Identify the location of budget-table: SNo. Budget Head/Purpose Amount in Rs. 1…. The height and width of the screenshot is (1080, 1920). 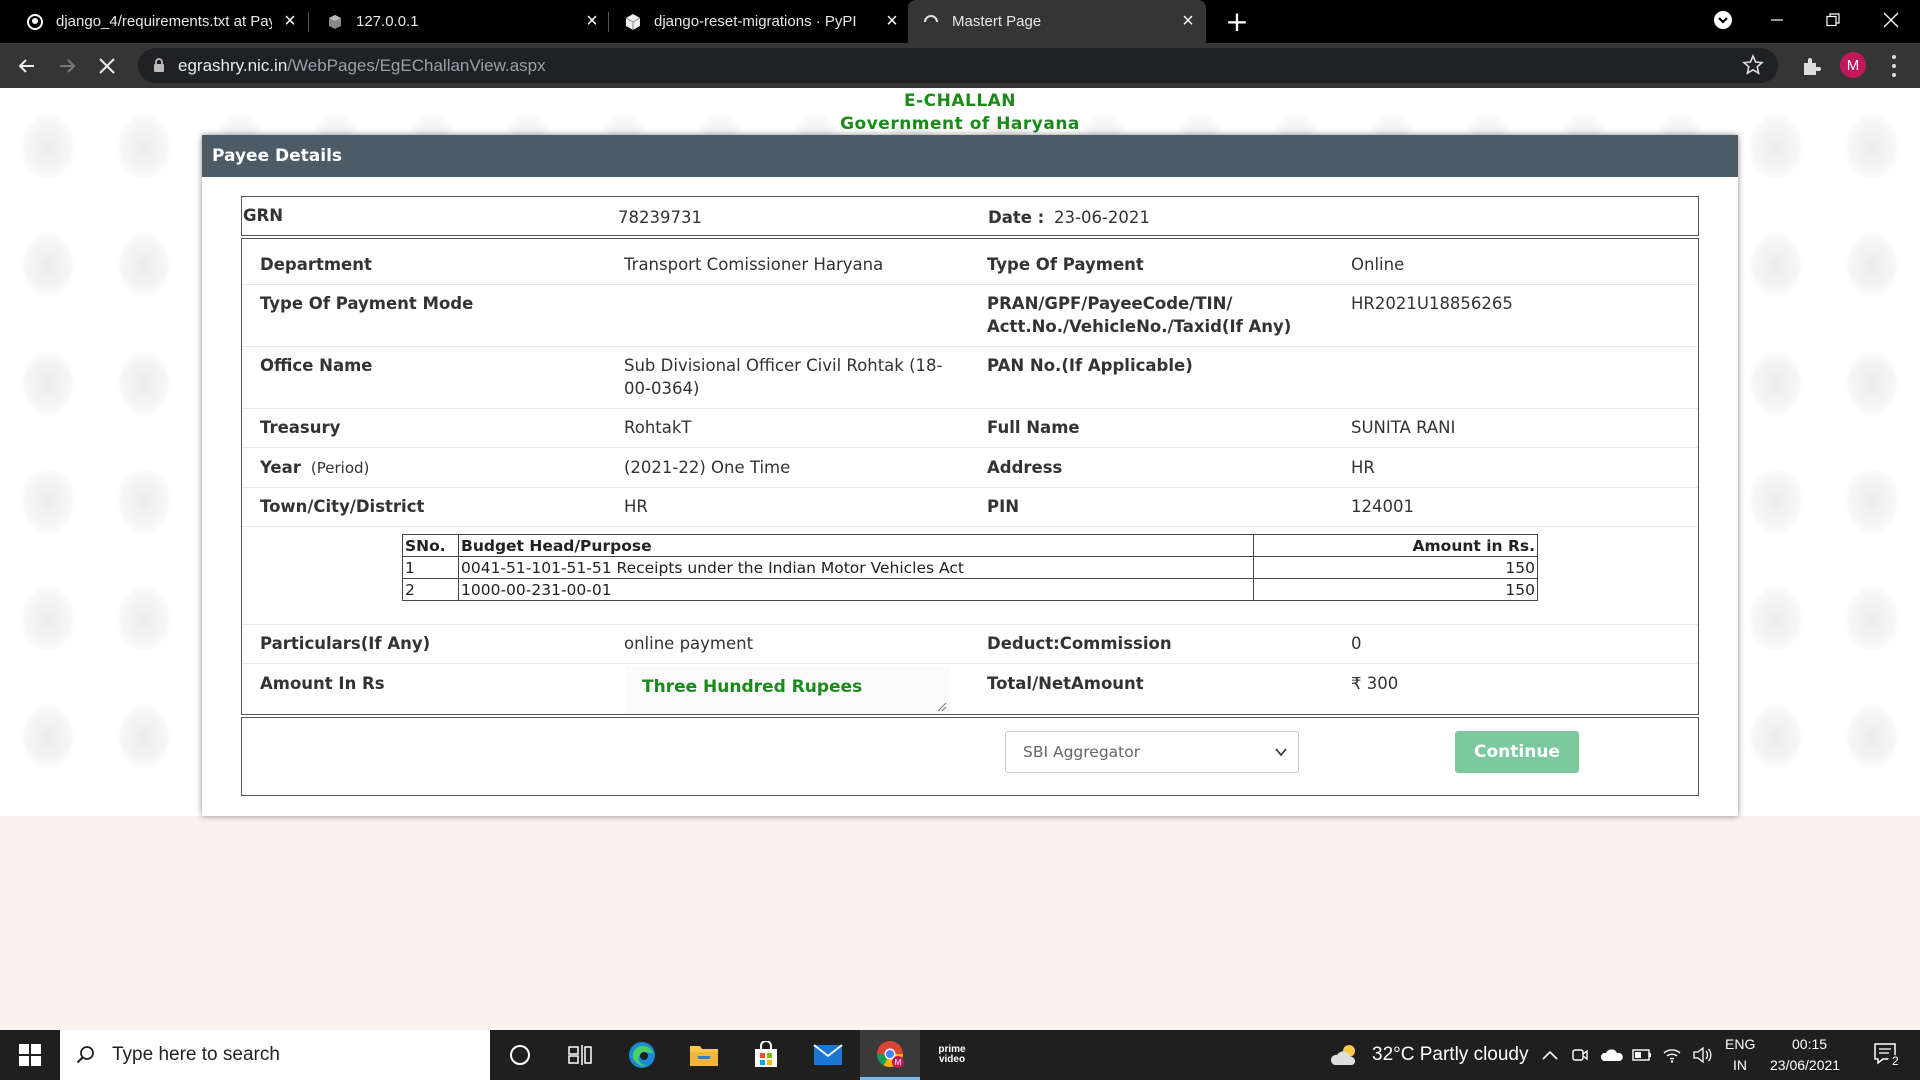
(970, 567).